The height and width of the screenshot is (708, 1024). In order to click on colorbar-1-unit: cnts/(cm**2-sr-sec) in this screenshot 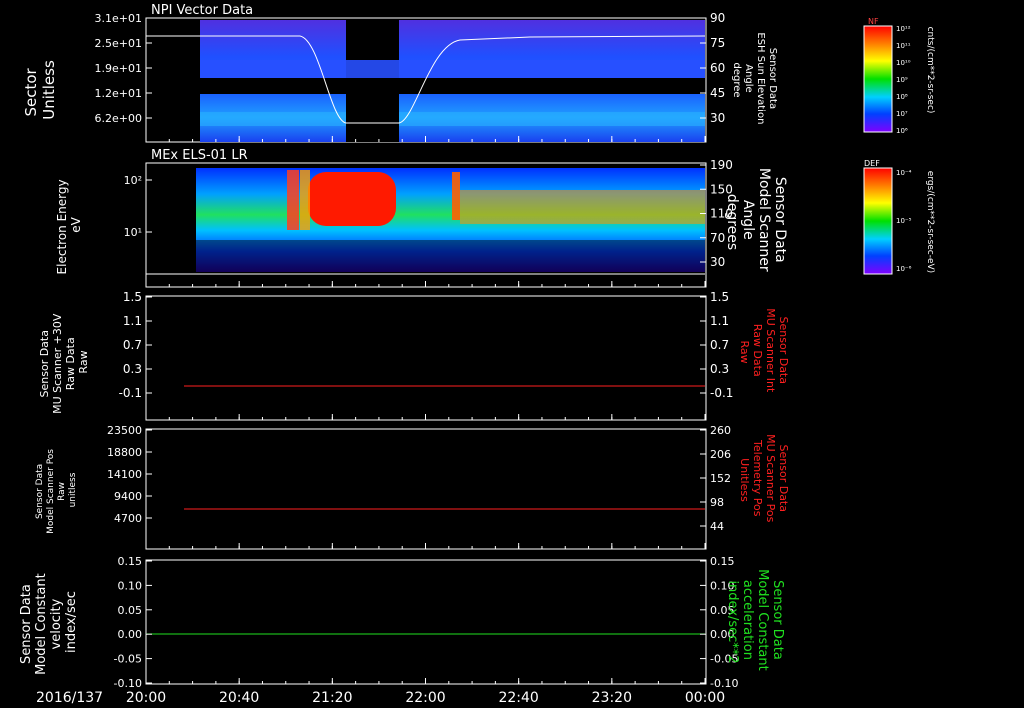, I will do `click(930, 70)`.